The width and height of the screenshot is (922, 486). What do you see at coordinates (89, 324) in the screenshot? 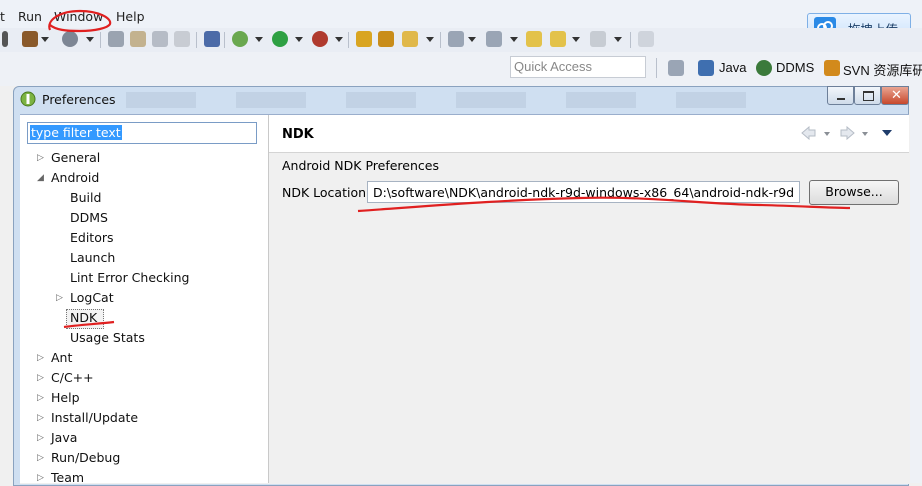
I see `annotation-underline-ndk` at bounding box center [89, 324].